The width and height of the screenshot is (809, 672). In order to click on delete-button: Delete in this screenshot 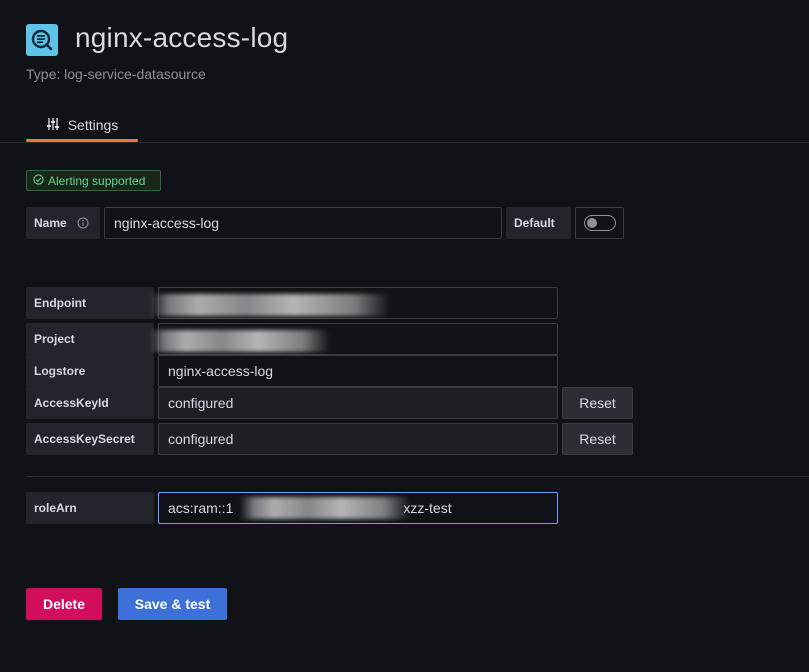, I will do `click(64, 604)`.